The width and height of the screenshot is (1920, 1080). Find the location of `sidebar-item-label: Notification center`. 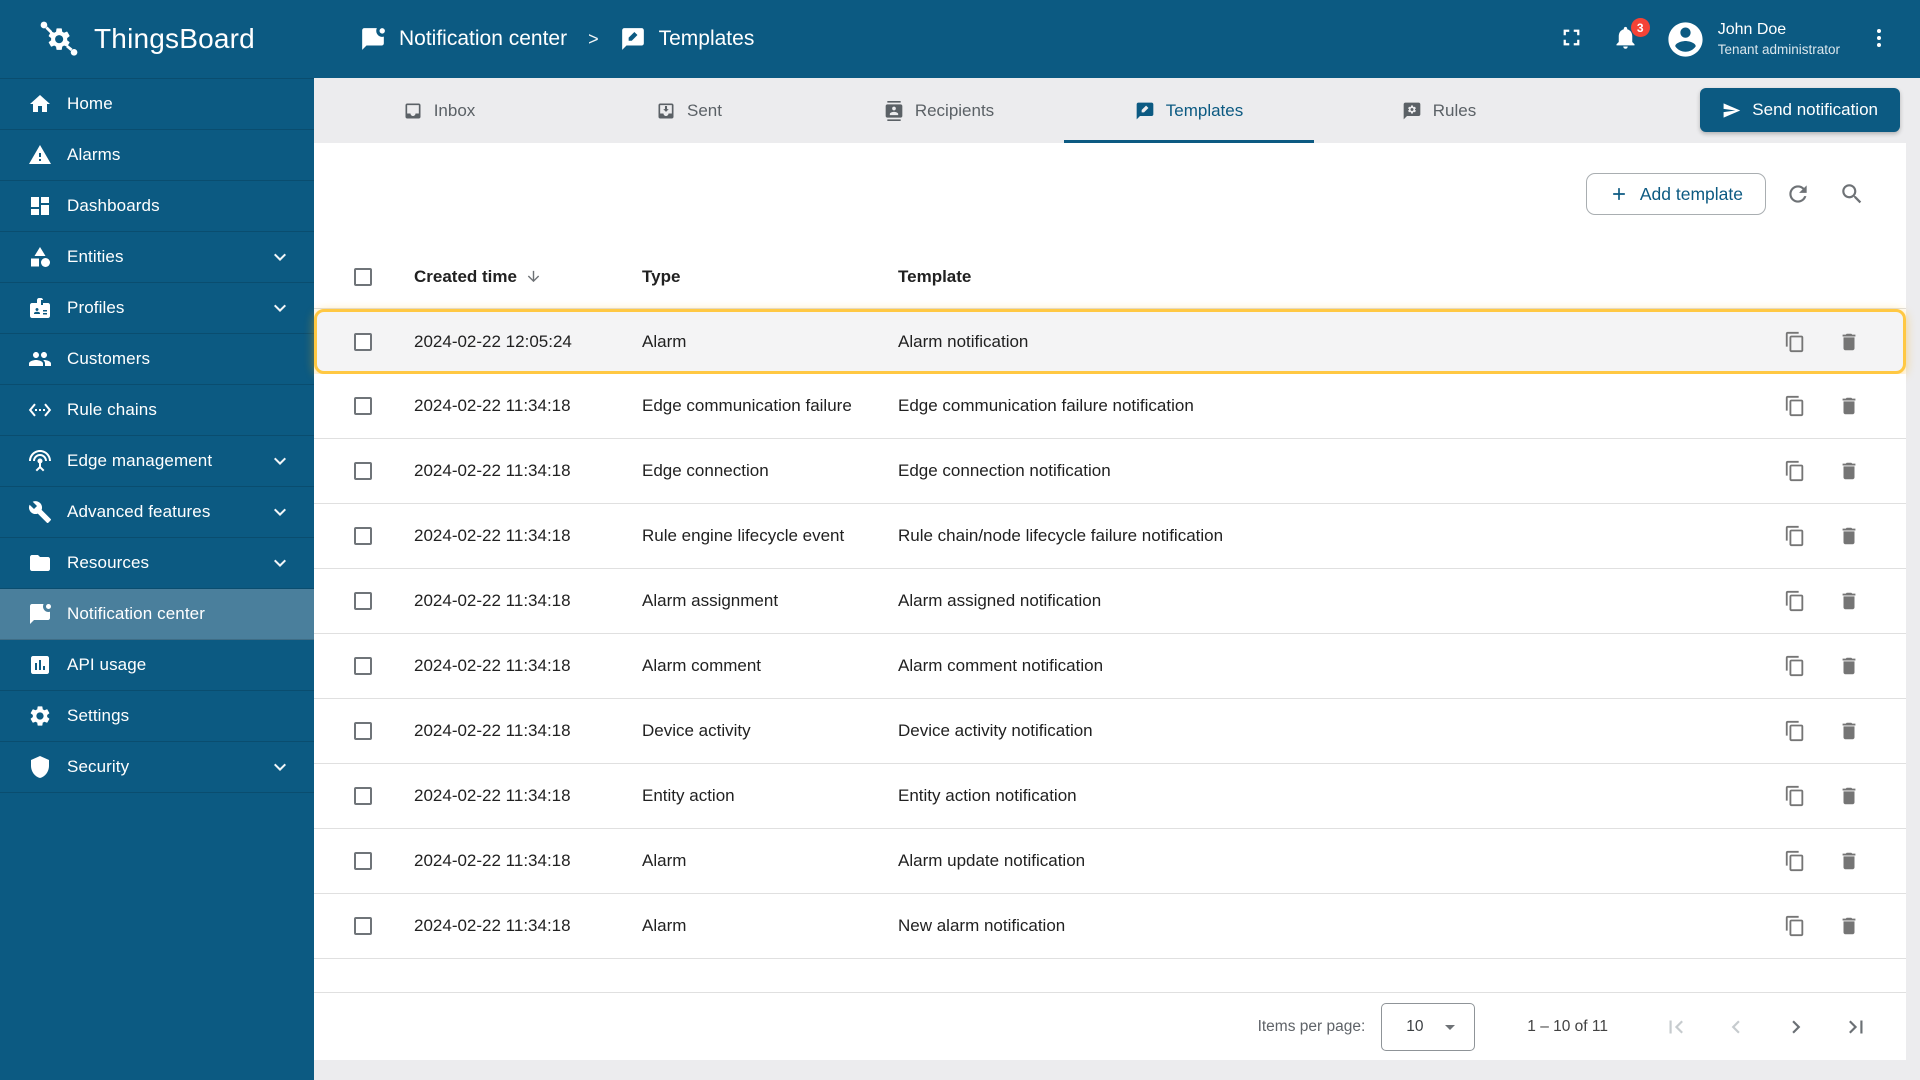

sidebar-item-label: Notification center is located at coordinates (136, 613).